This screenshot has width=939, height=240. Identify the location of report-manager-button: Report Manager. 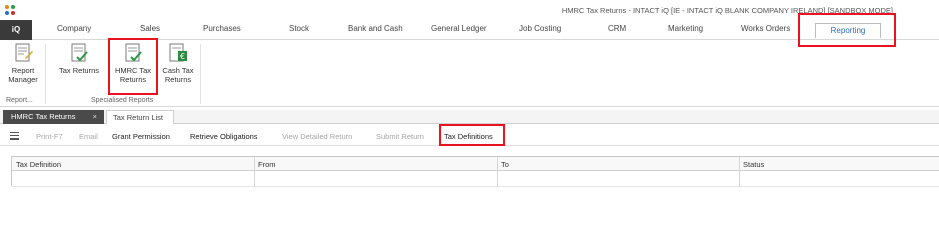
(23, 63).